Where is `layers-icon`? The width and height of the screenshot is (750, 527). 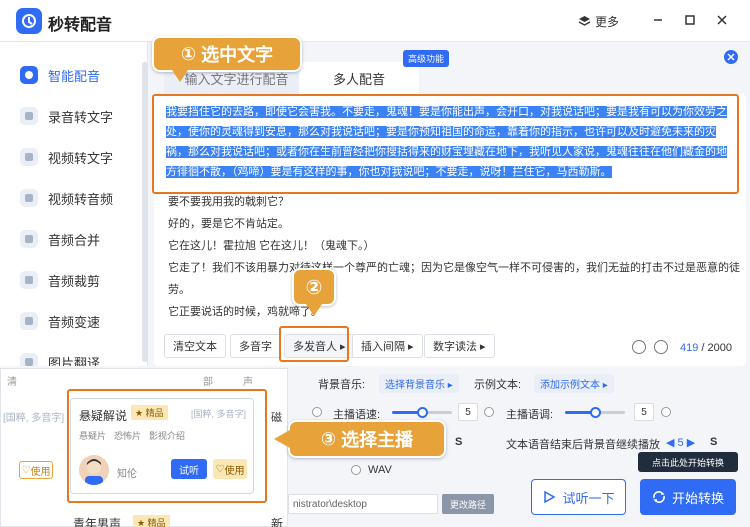 layers-icon is located at coordinates (584, 21).